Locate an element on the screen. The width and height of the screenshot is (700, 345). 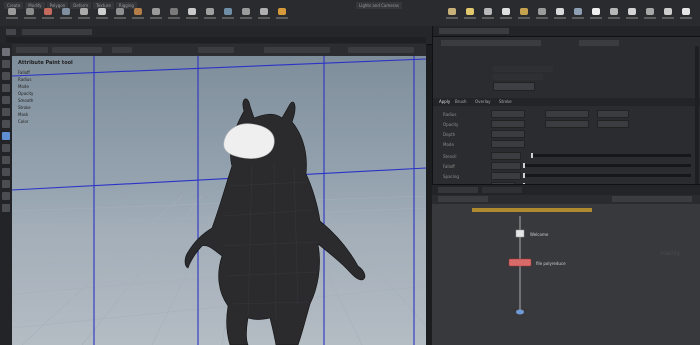
l-system-tool-icon is located at coordinates (246, 15).